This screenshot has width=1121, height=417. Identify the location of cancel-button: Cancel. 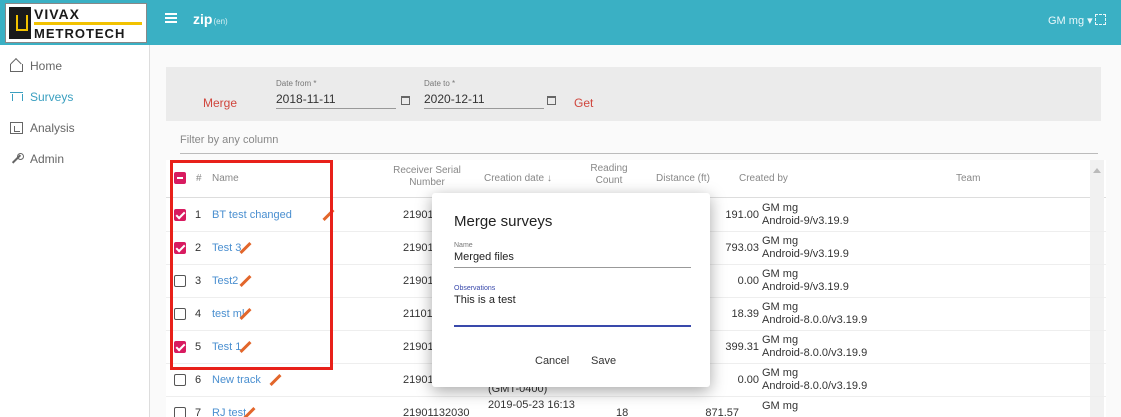
(552, 361).